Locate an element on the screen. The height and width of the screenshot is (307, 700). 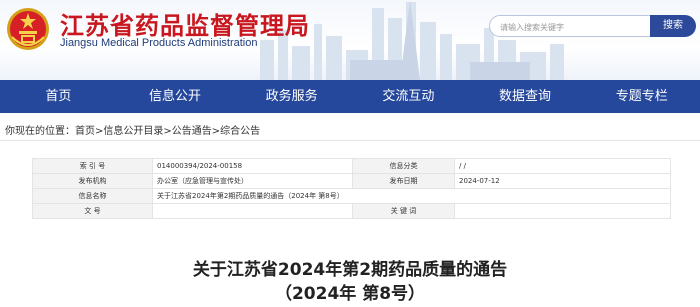
org-value: 办公室（应急管理与宣传处） is located at coordinates (252, 181).